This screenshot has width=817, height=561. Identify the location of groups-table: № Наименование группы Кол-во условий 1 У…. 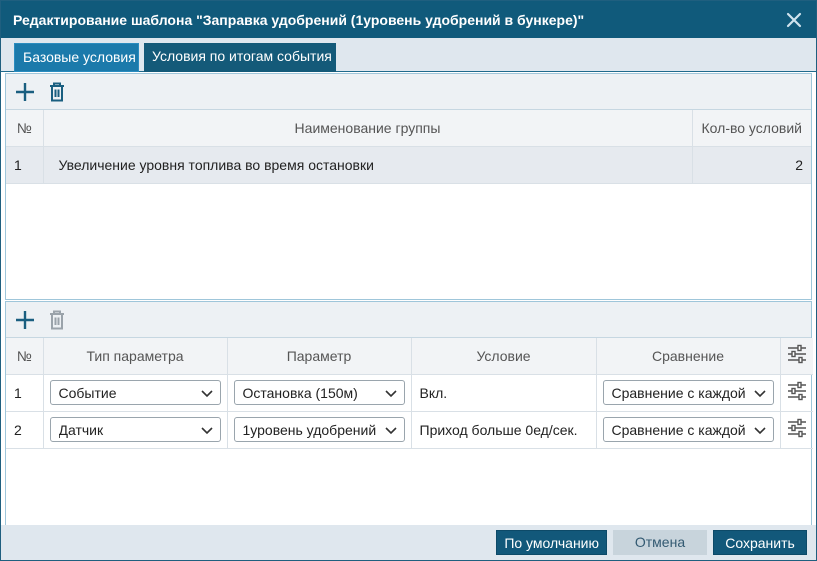
(408, 147).